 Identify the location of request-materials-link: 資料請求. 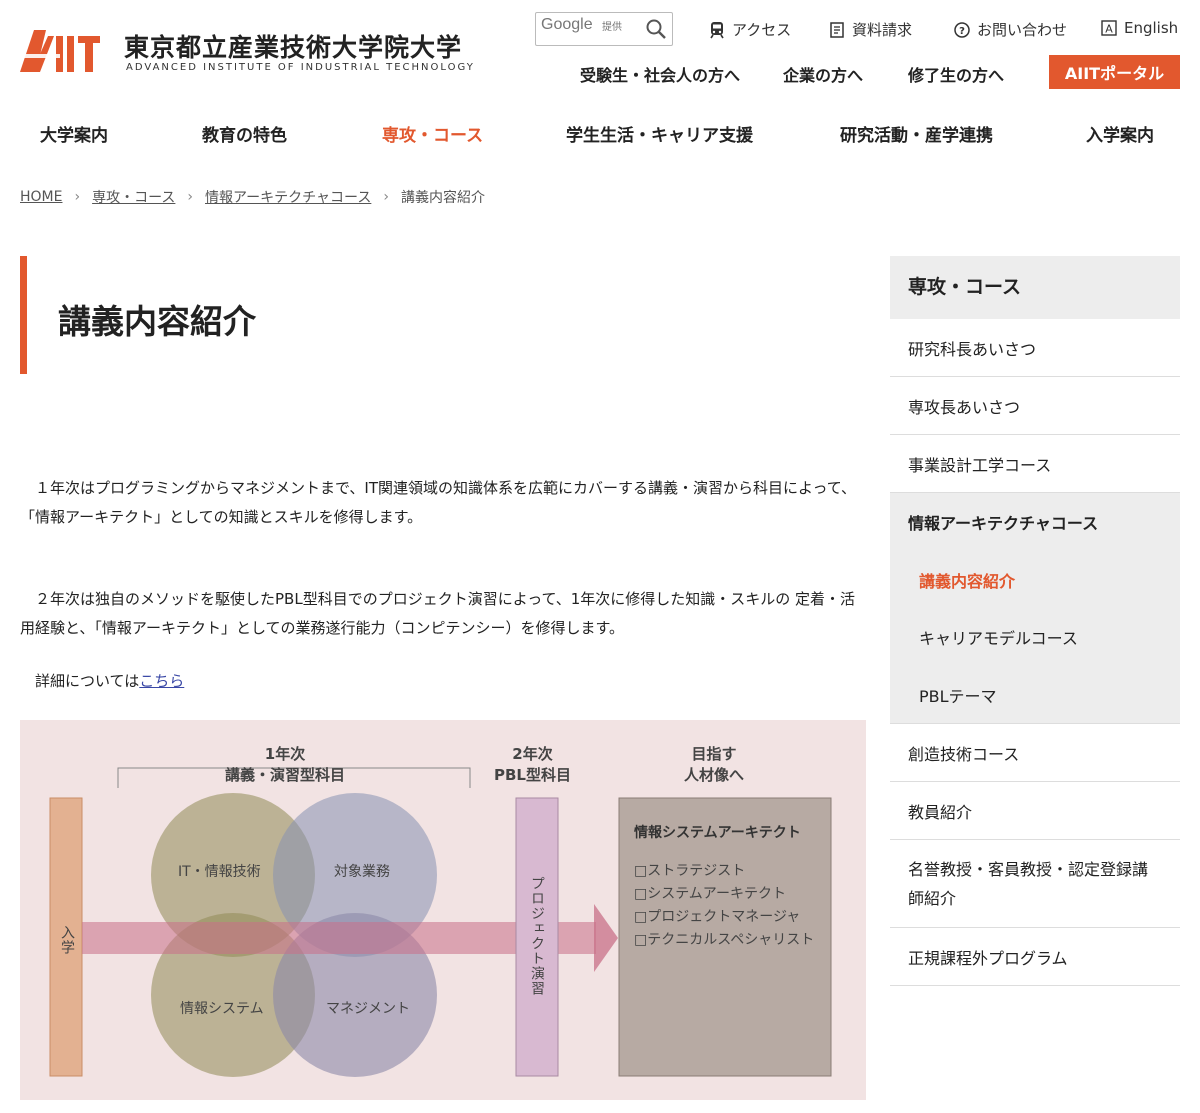
(870, 29).